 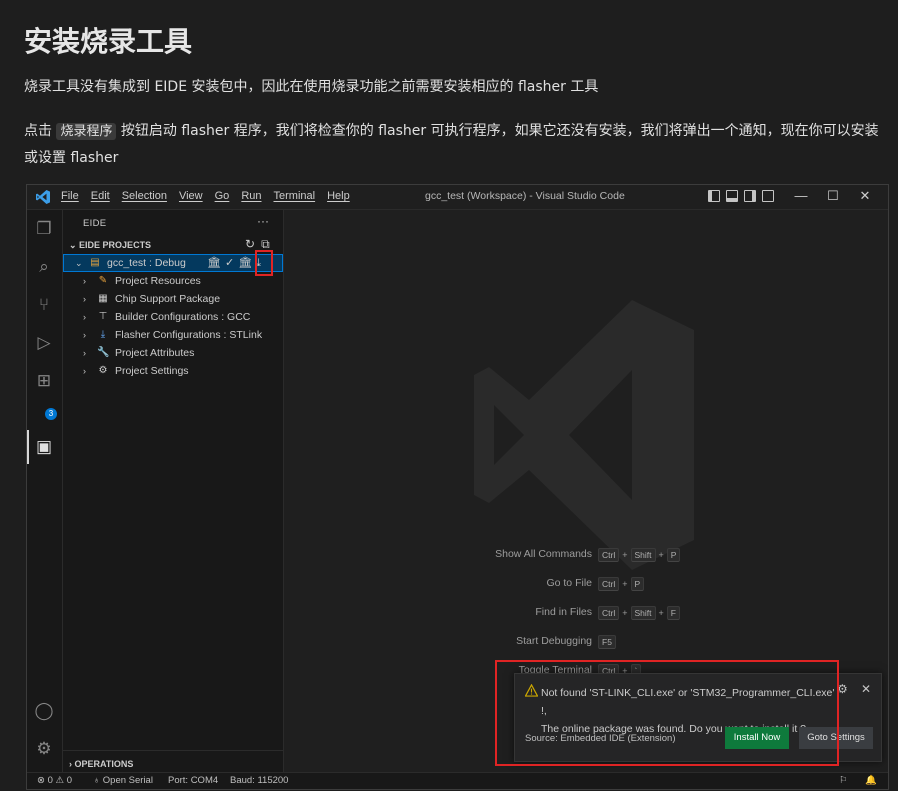 I want to click on menu-selection: Selection, so click(x=144, y=196).